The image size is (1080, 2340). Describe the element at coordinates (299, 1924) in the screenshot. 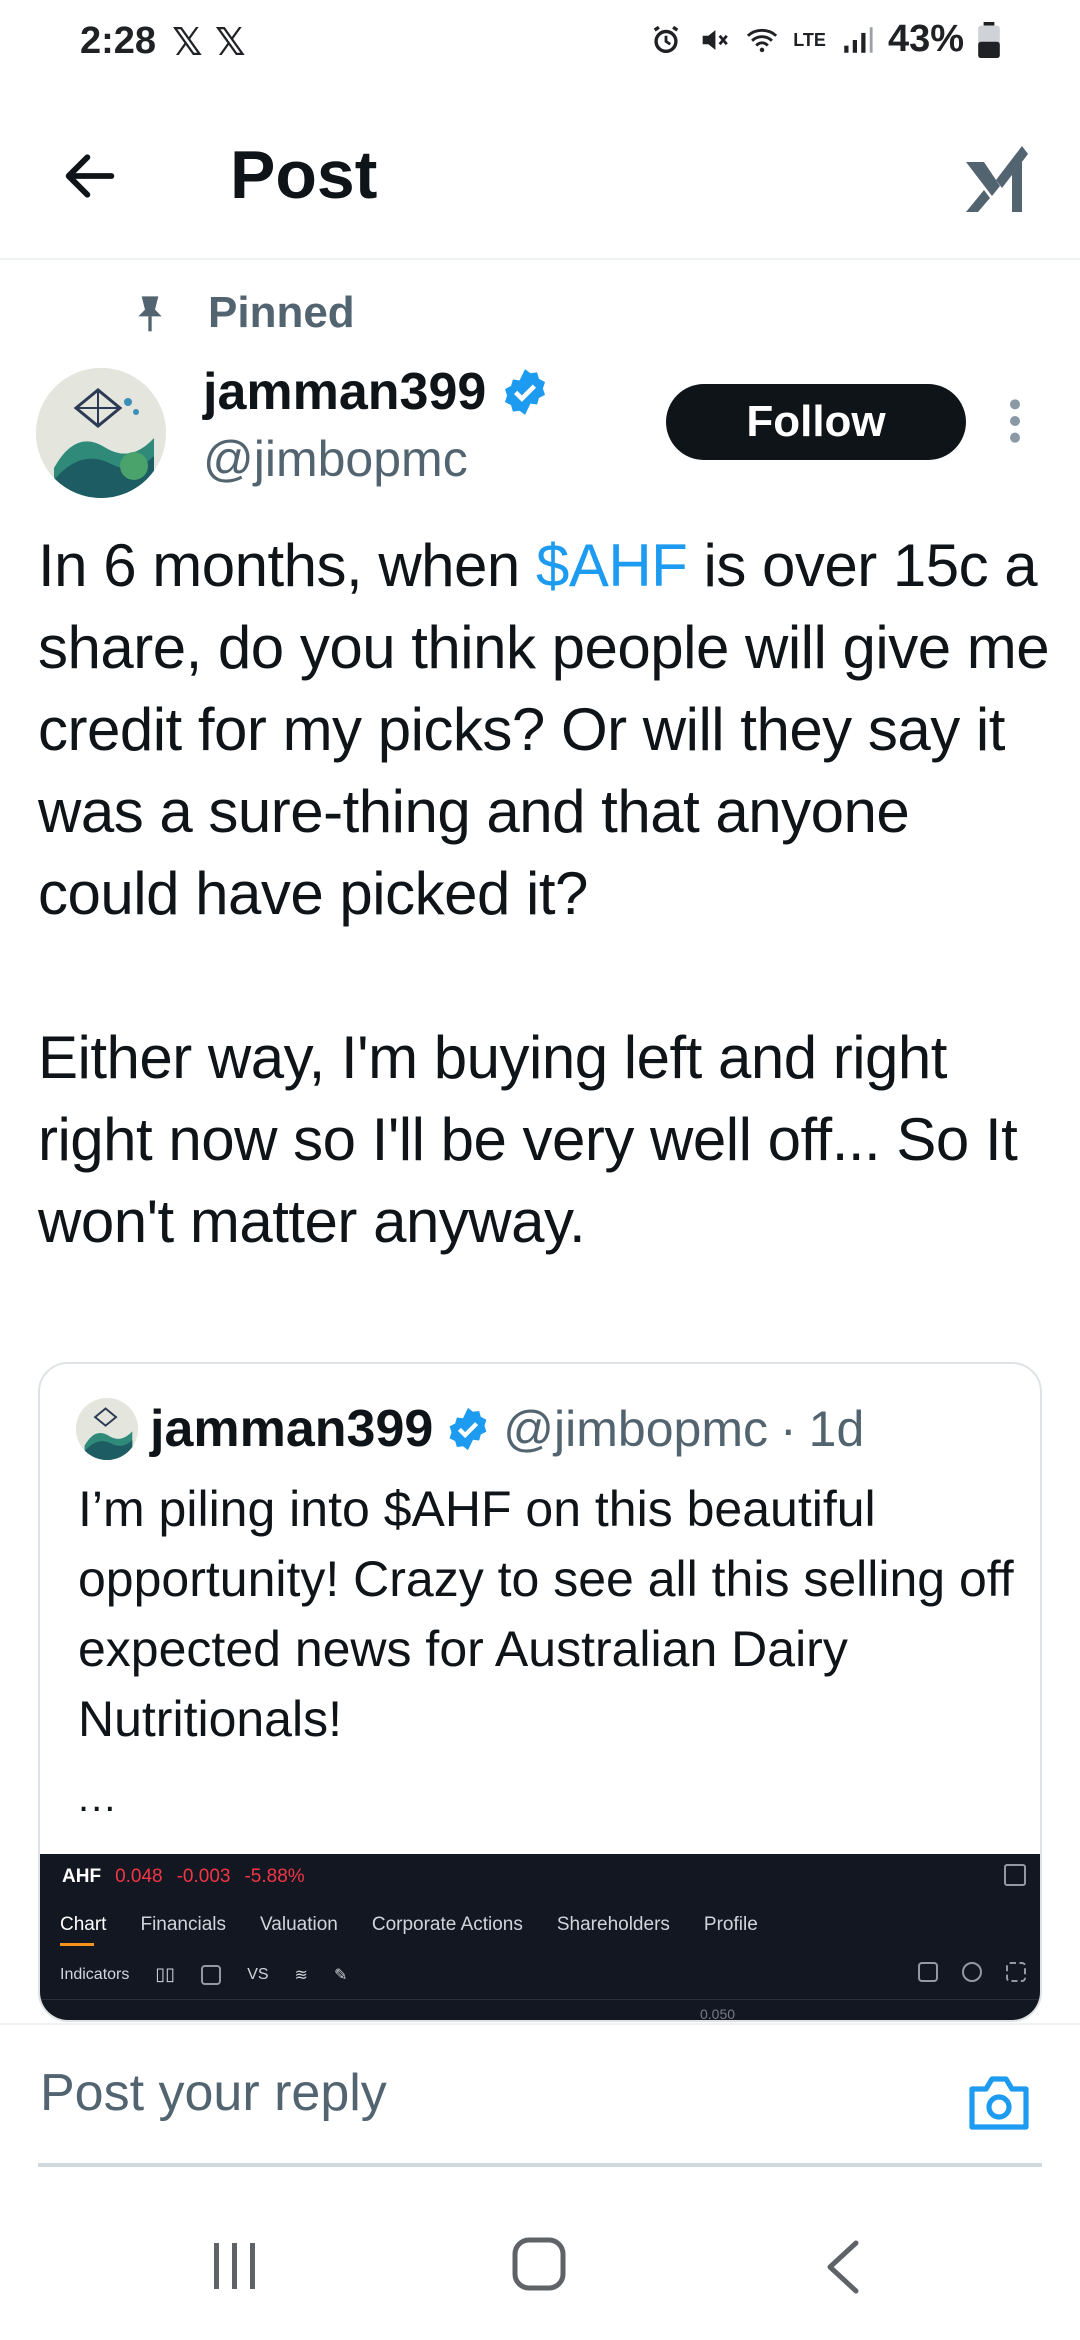

I see `tab-valuation: Valuation` at that location.